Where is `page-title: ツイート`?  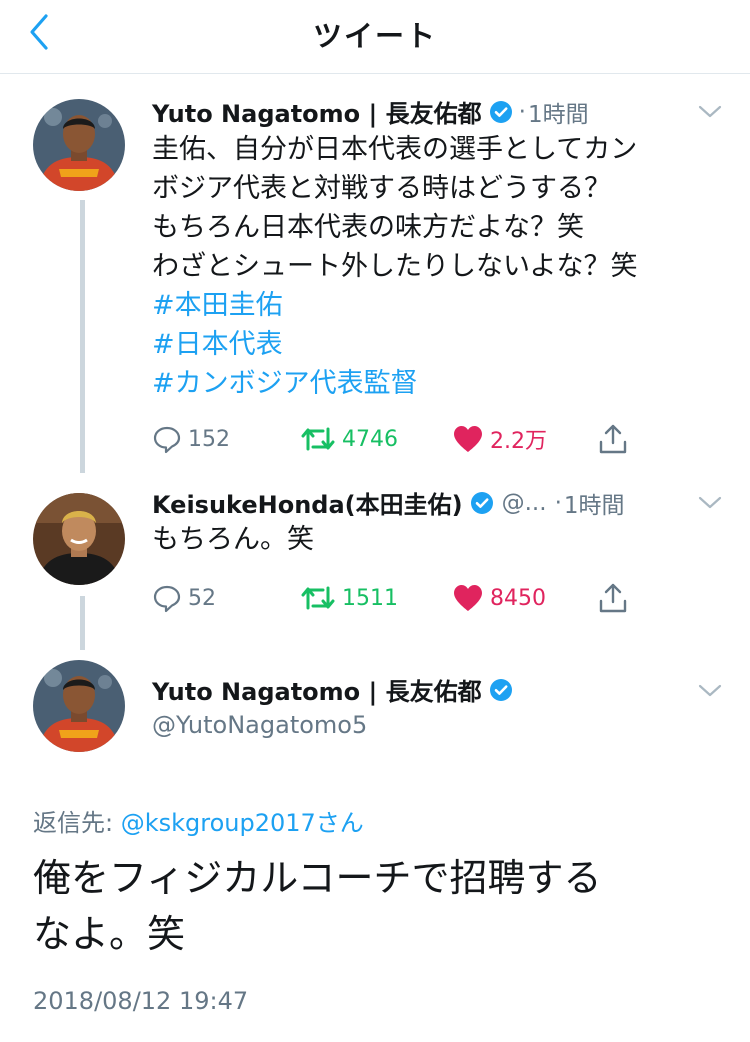
page-title: ツイート is located at coordinates (374, 36).